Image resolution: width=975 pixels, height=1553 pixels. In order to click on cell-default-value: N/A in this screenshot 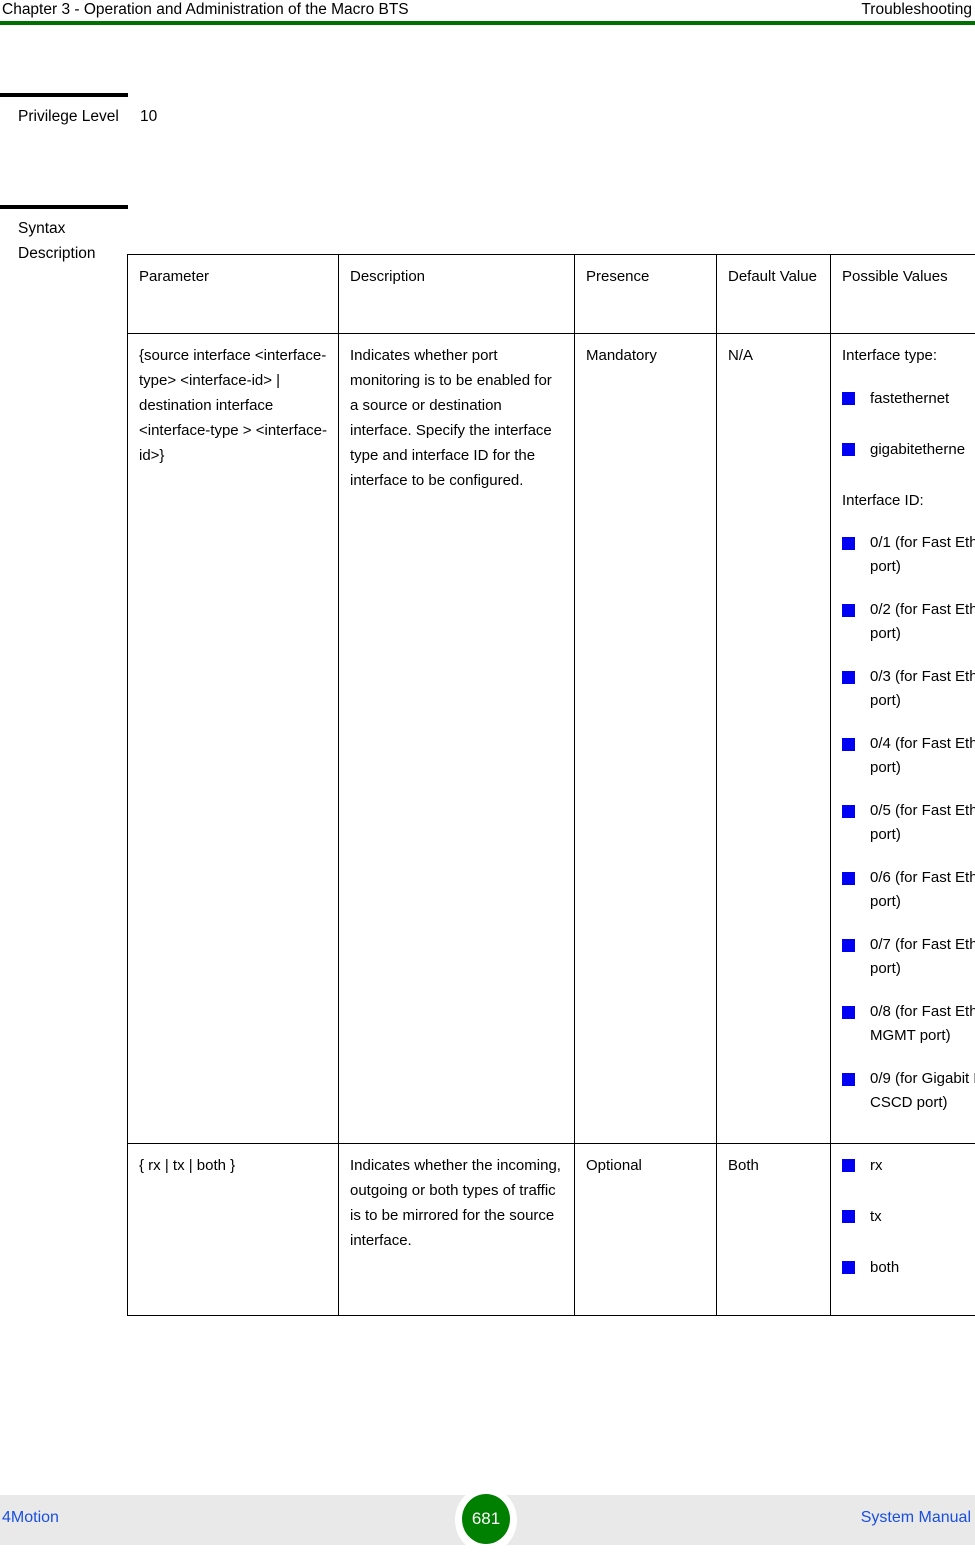, I will do `click(774, 739)`.